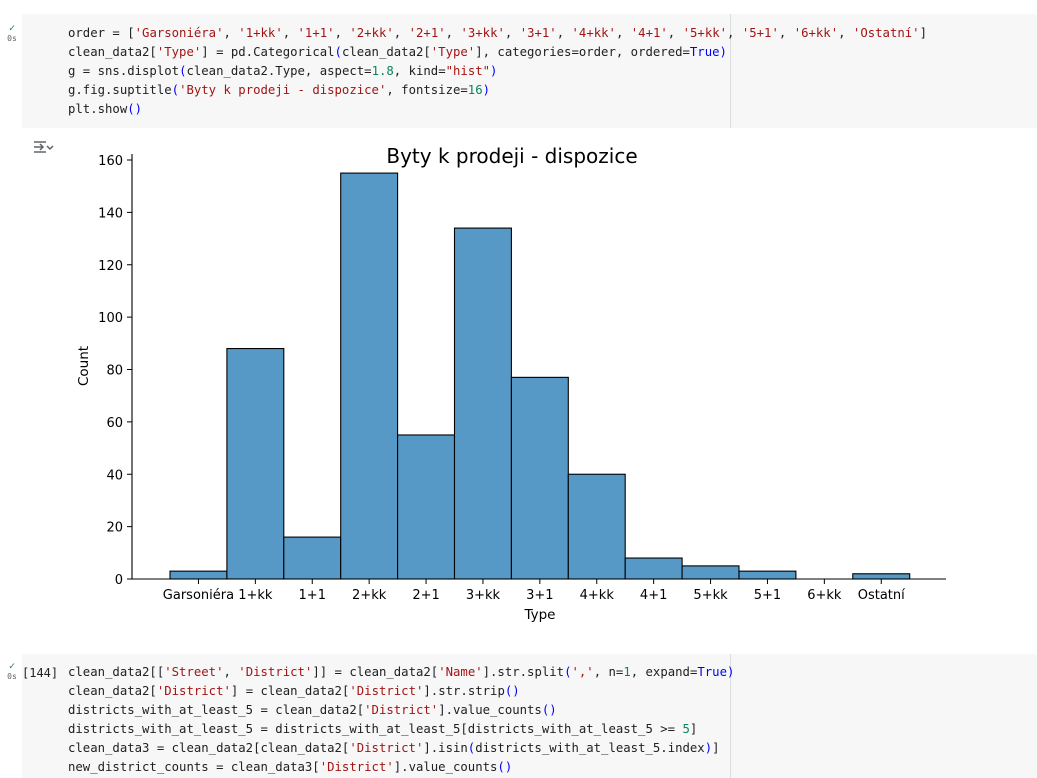 This screenshot has height=778, width=1037. Describe the element at coordinates (653, 595) in the screenshot. I see `x-tick-label: 4+1` at that location.